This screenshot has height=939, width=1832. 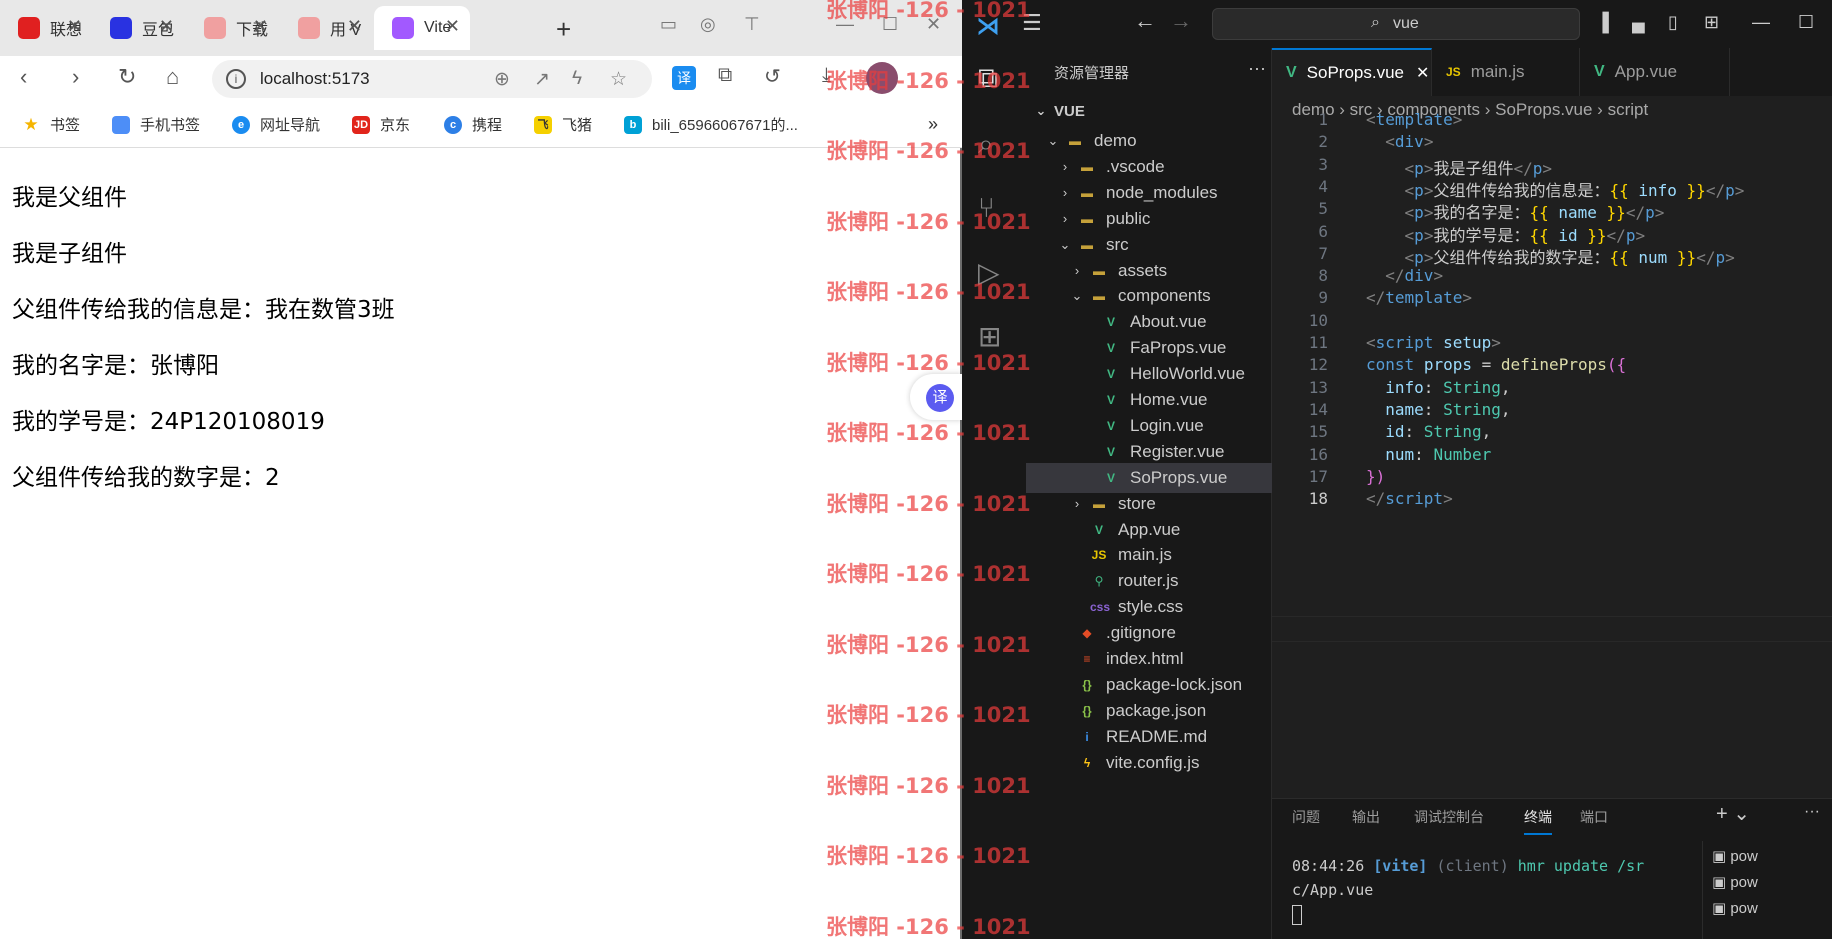 I want to click on code-line: <script setup>, so click(x=1433, y=342).